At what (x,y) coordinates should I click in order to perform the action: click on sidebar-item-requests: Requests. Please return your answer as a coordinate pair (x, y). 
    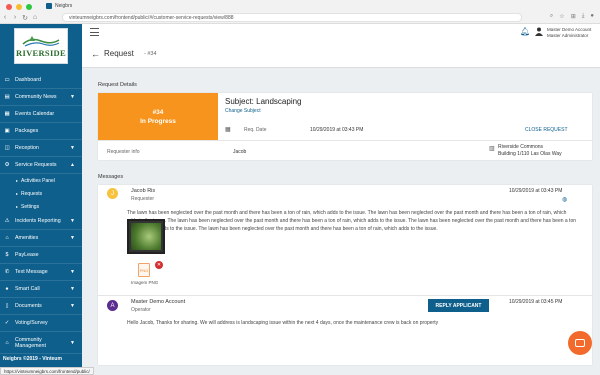
    Looking at the image, I should click on (41, 193).